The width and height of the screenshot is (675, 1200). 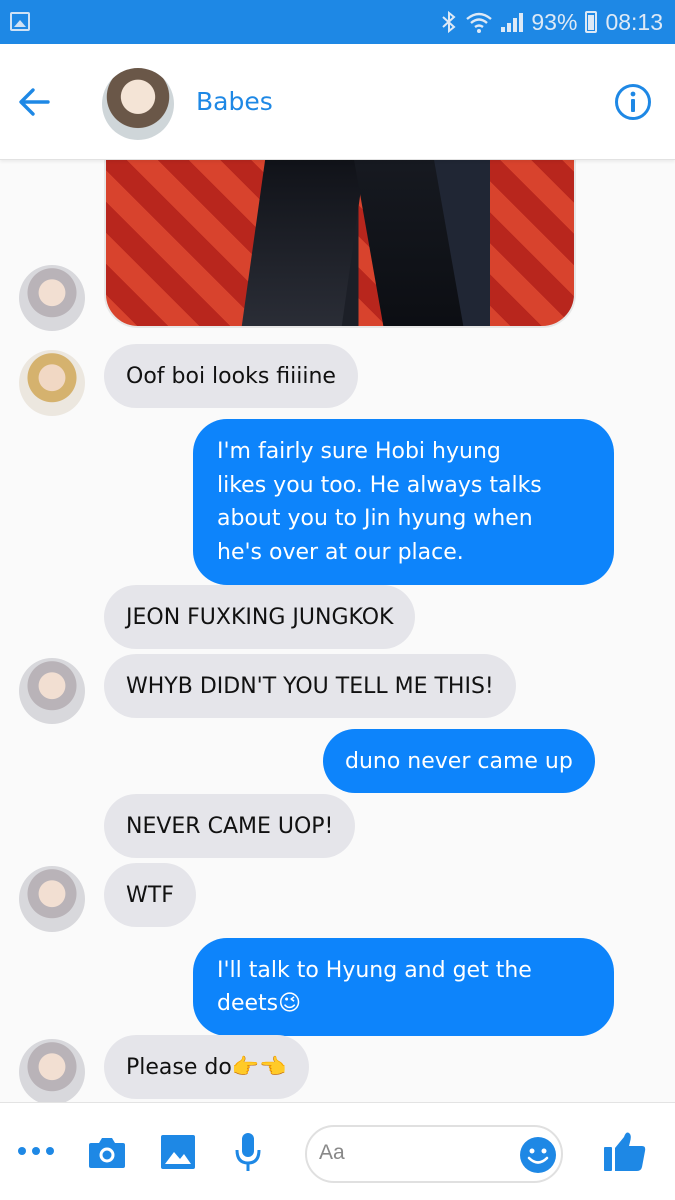 What do you see at coordinates (337, 102) in the screenshot?
I see `conversation-header: Babes` at bounding box center [337, 102].